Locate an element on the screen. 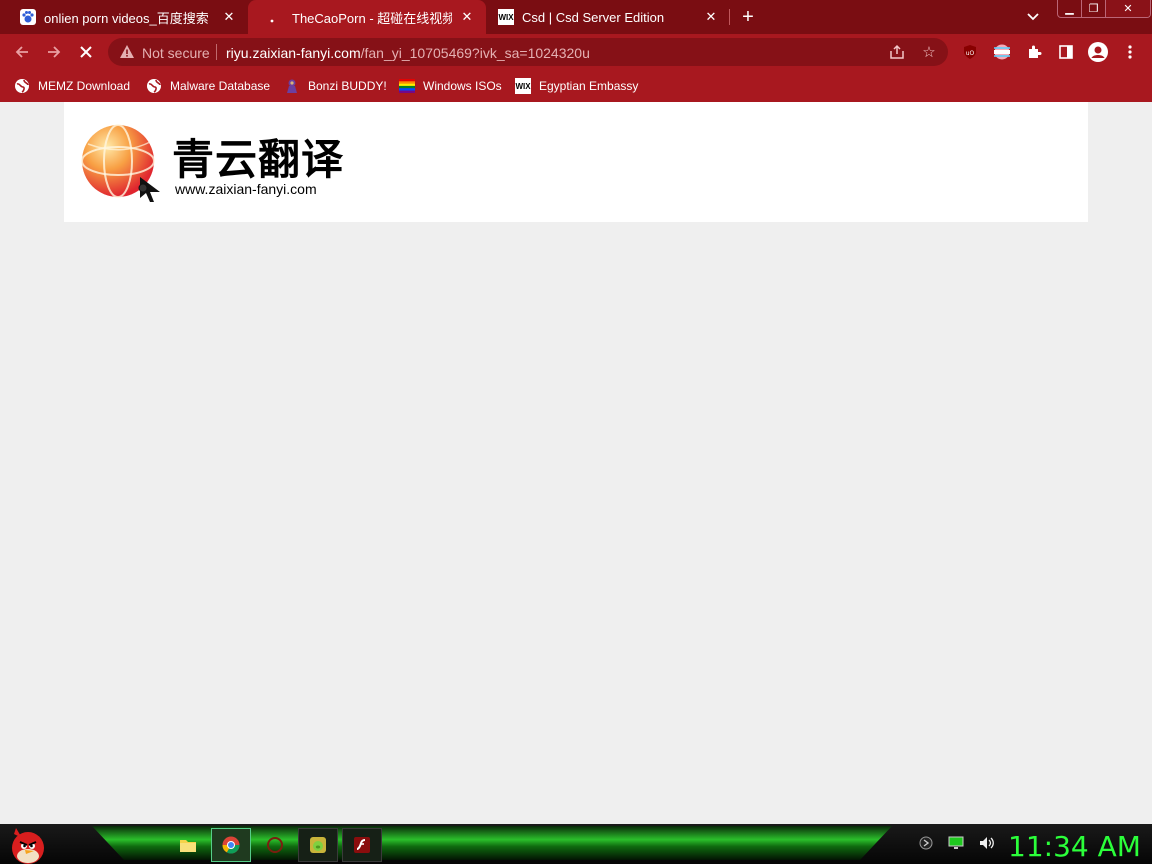 The height and width of the screenshot is (864, 1152). tab-search-button is located at coordinates (1033, 17).